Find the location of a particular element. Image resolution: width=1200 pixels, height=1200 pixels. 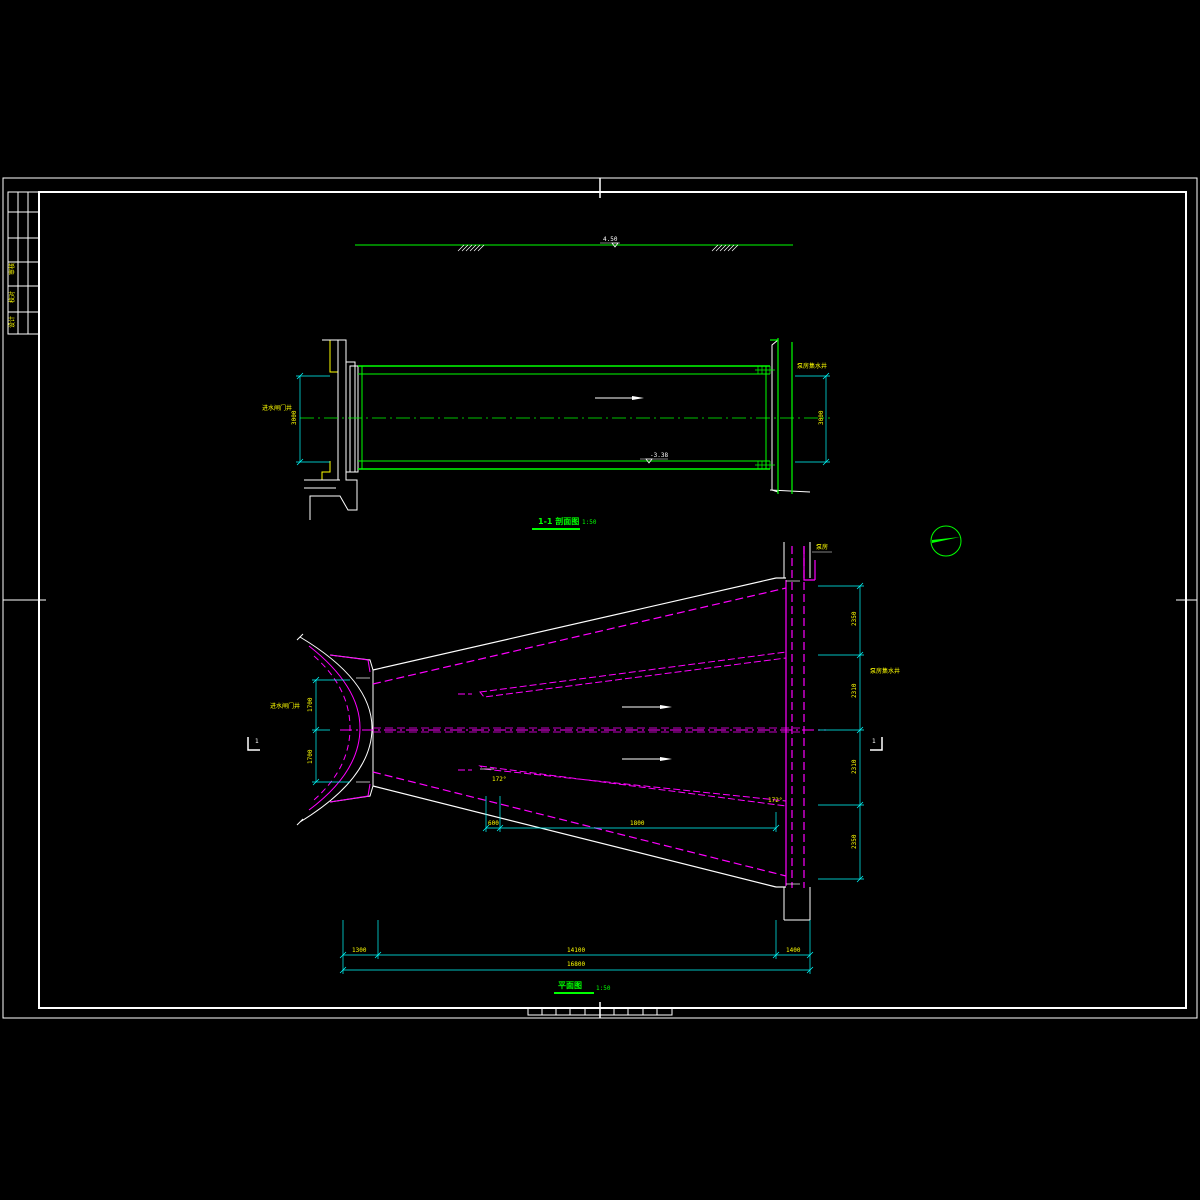

plan-outer-walls is located at coordinates (579, 732).